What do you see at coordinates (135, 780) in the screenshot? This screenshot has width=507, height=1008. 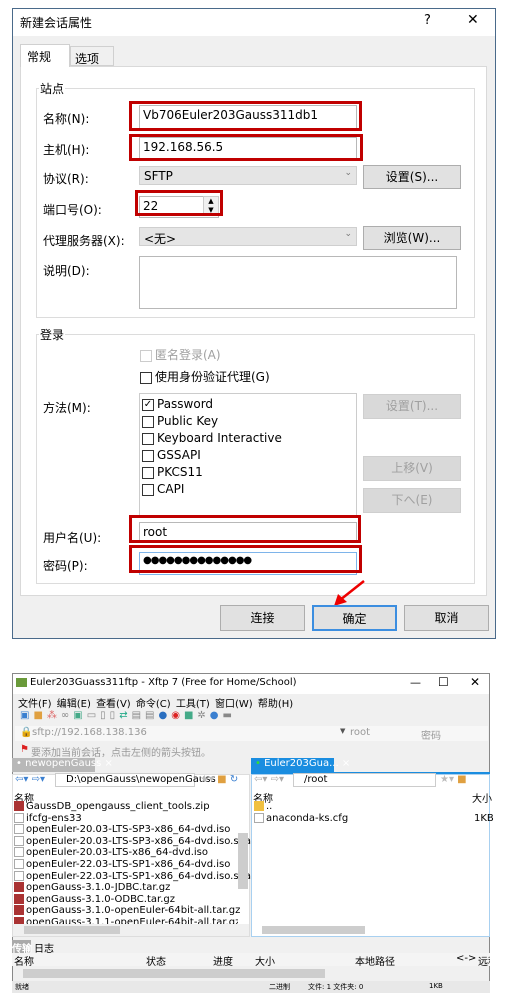 I see `local-path-input: D:\openGauss\newopenGauss` at bounding box center [135, 780].